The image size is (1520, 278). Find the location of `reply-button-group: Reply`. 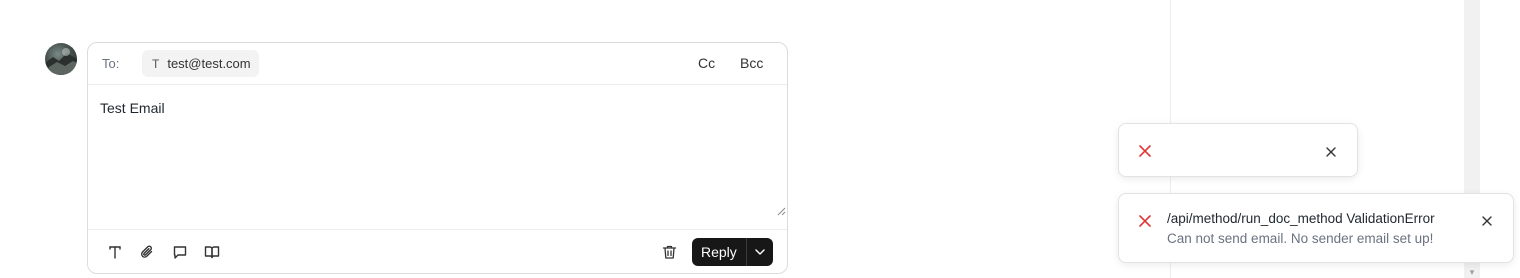

reply-button-group: Reply is located at coordinates (732, 252).